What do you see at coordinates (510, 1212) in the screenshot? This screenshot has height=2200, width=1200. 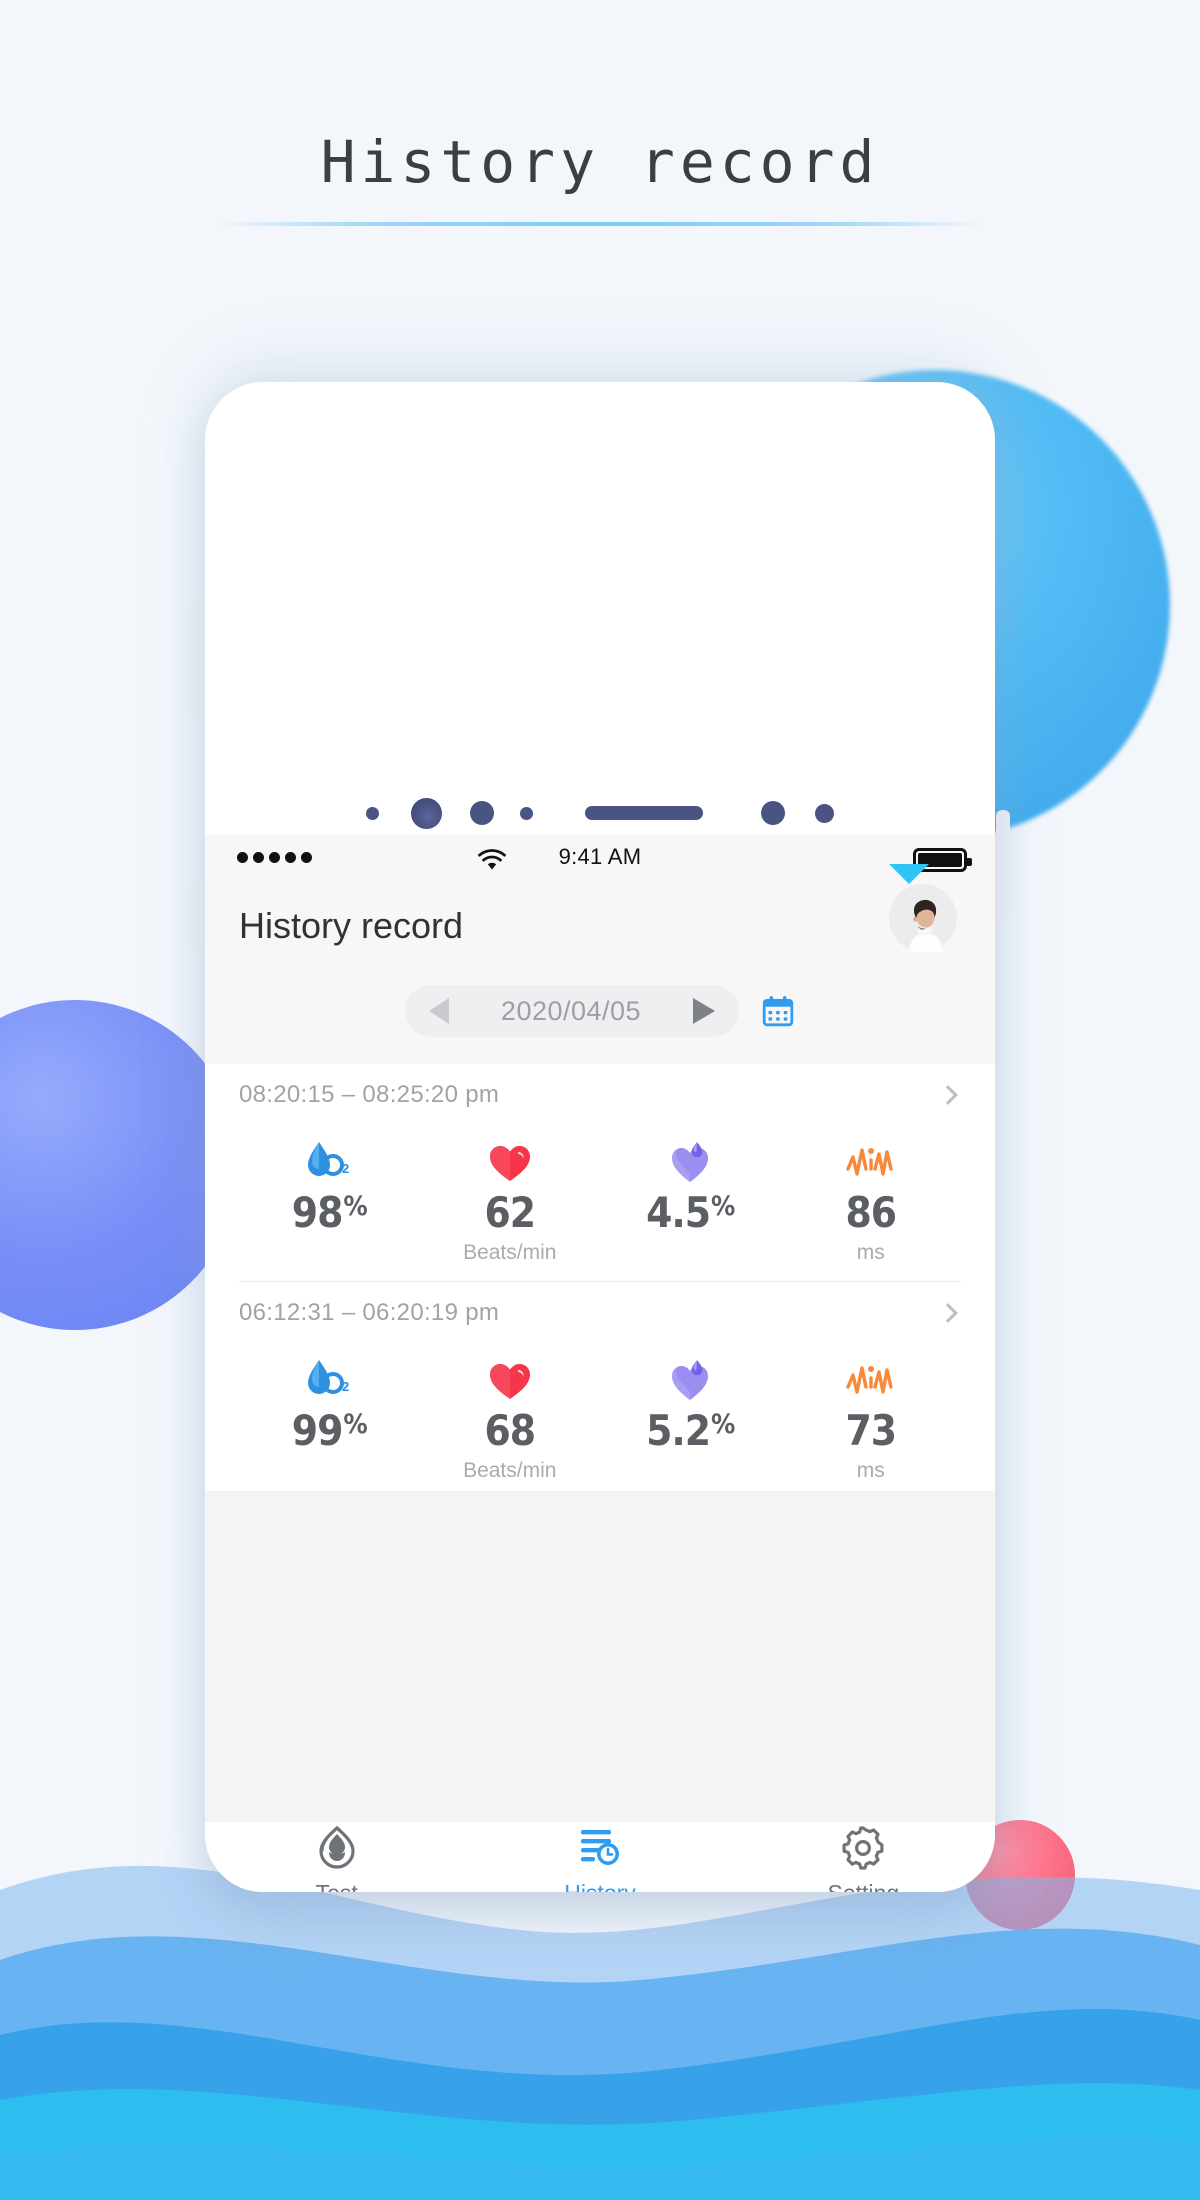 I see `metric-value: 62` at bounding box center [510, 1212].